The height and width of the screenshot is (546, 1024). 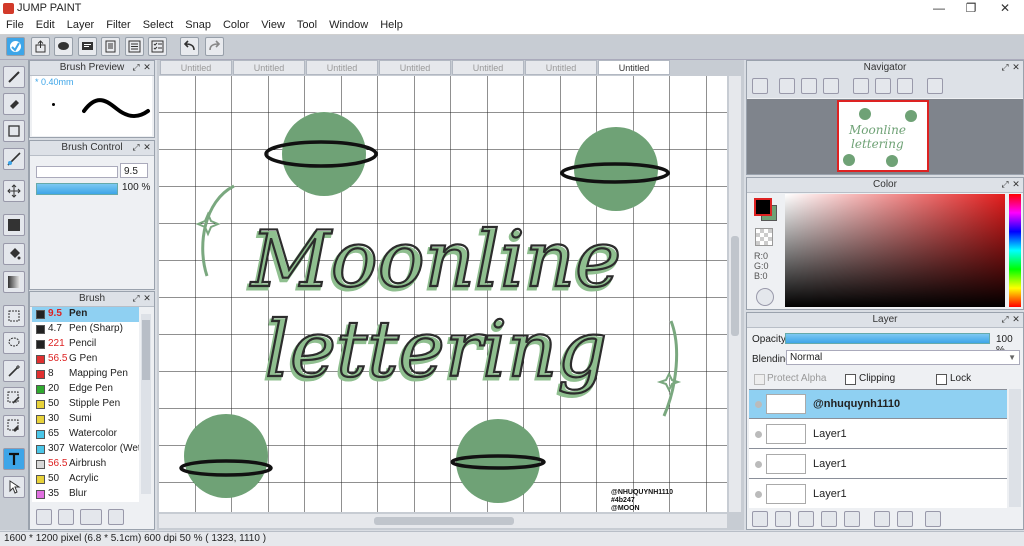 I want to click on rotate-right-icon, so click(x=905, y=86).